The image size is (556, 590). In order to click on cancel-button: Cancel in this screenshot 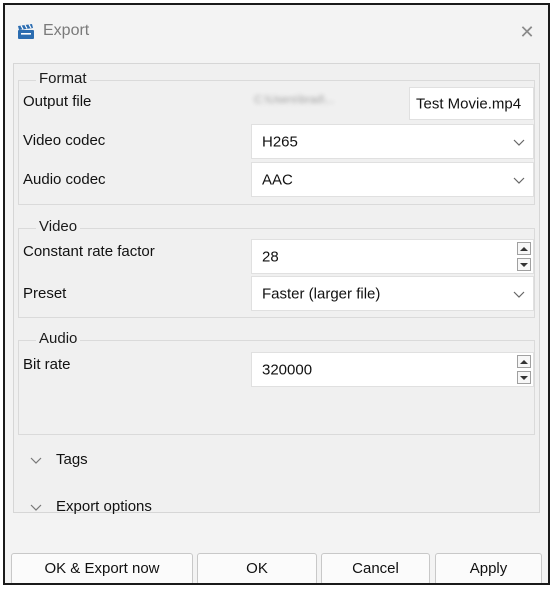, I will do `click(375, 568)`.